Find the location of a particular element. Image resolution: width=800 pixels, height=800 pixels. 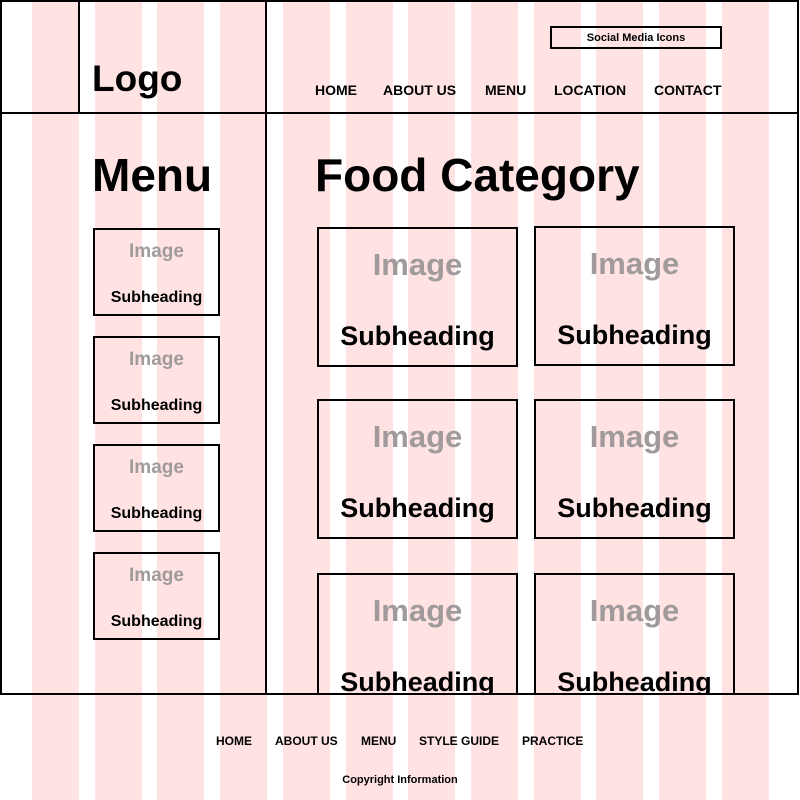

footer-nav-about-us: ABOUT US is located at coordinates (306, 741).